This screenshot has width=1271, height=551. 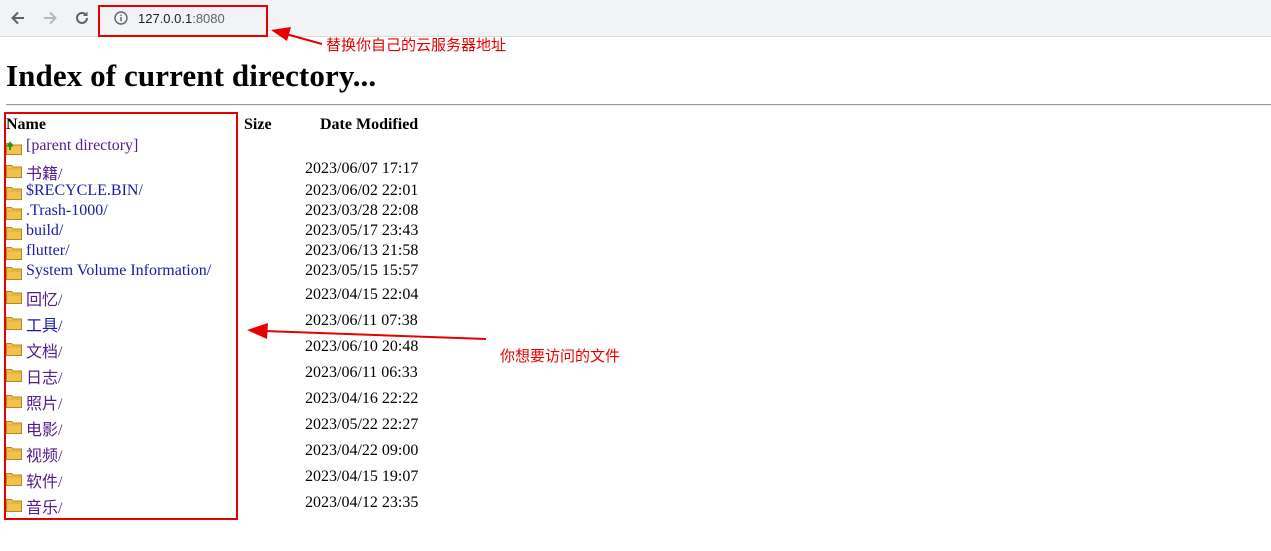 I want to click on address-arrow-head, so click(x=281, y=34).